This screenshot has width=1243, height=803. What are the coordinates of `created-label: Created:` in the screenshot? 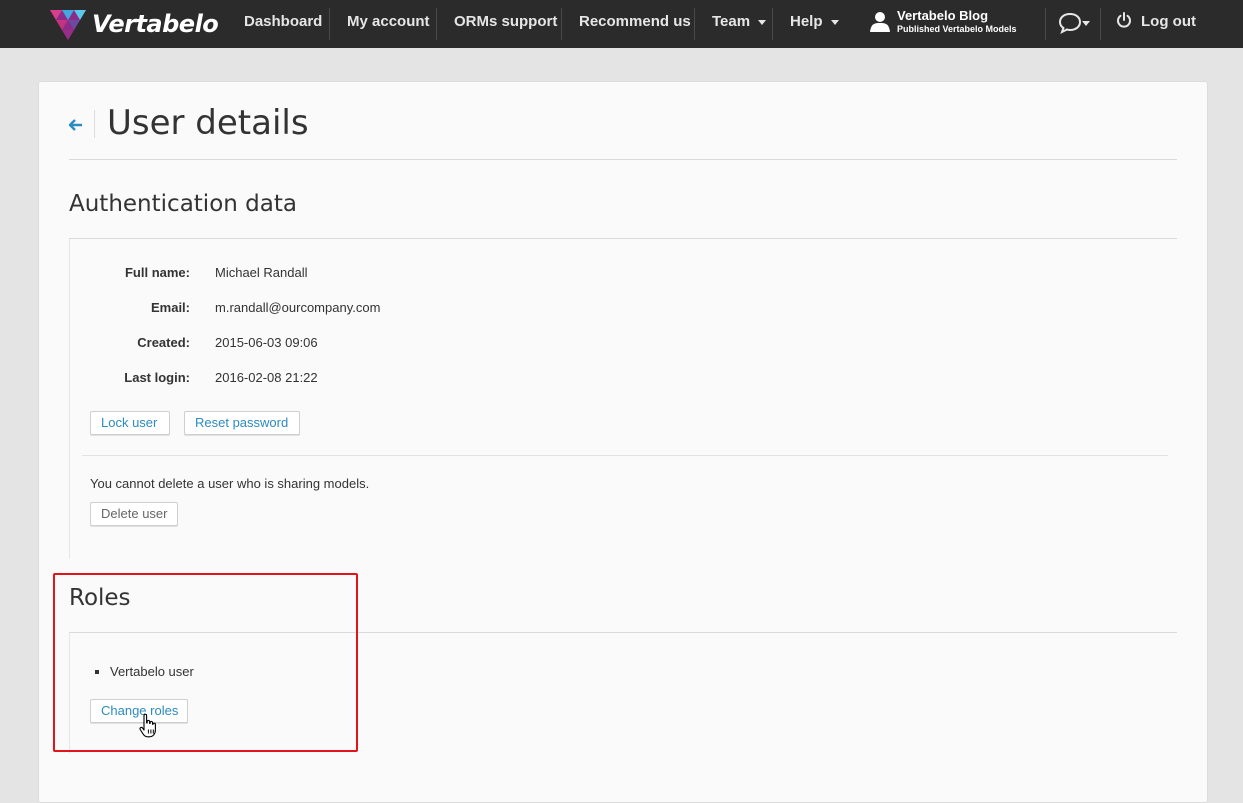 It's located at (163, 342).